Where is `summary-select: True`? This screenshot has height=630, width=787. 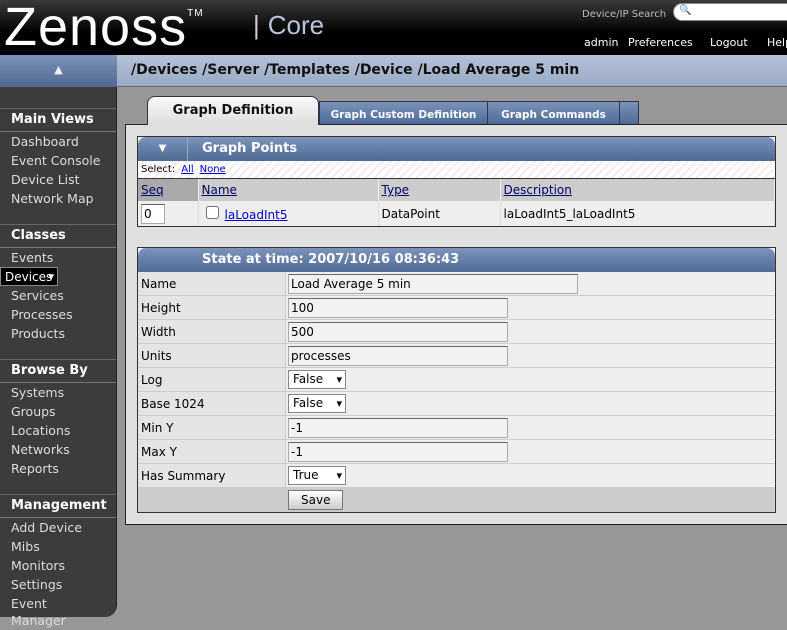
summary-select: True is located at coordinates (317, 475).